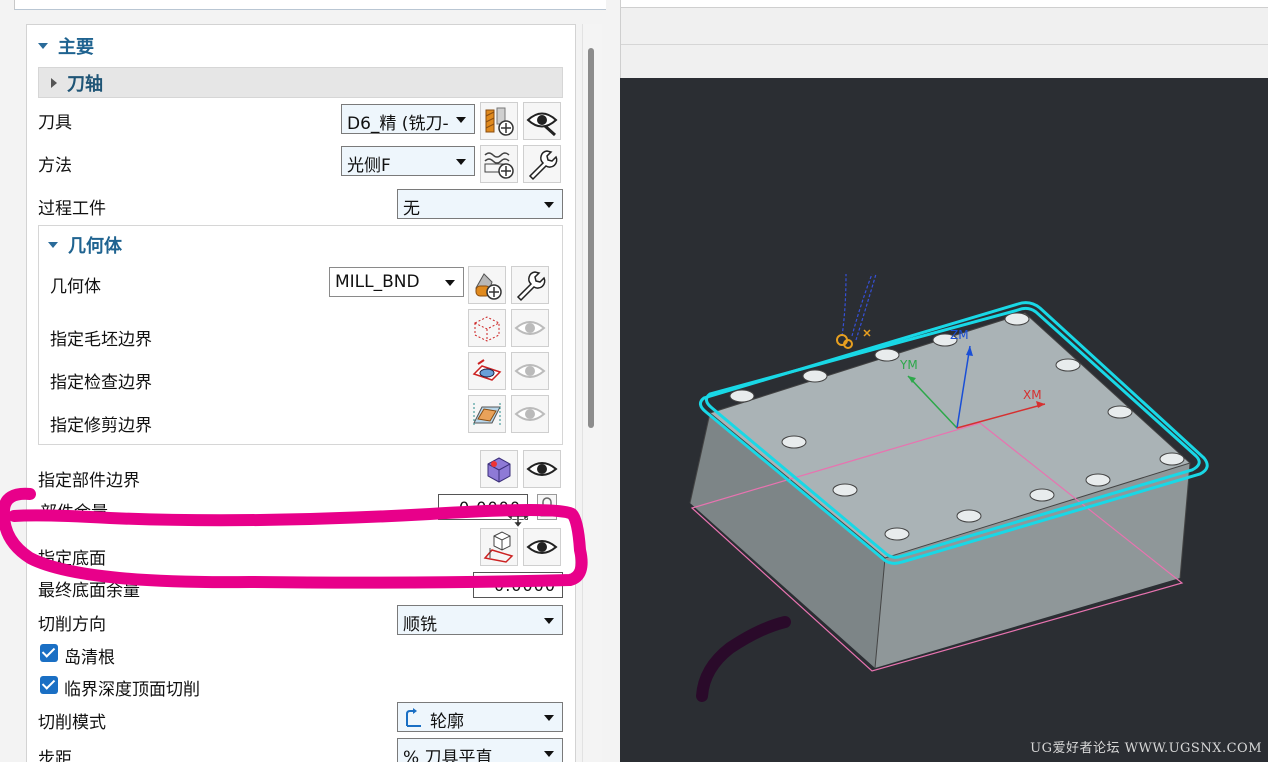 The image size is (1268, 762). I want to click on part-stock-label: 部件余量, so click(74, 513).